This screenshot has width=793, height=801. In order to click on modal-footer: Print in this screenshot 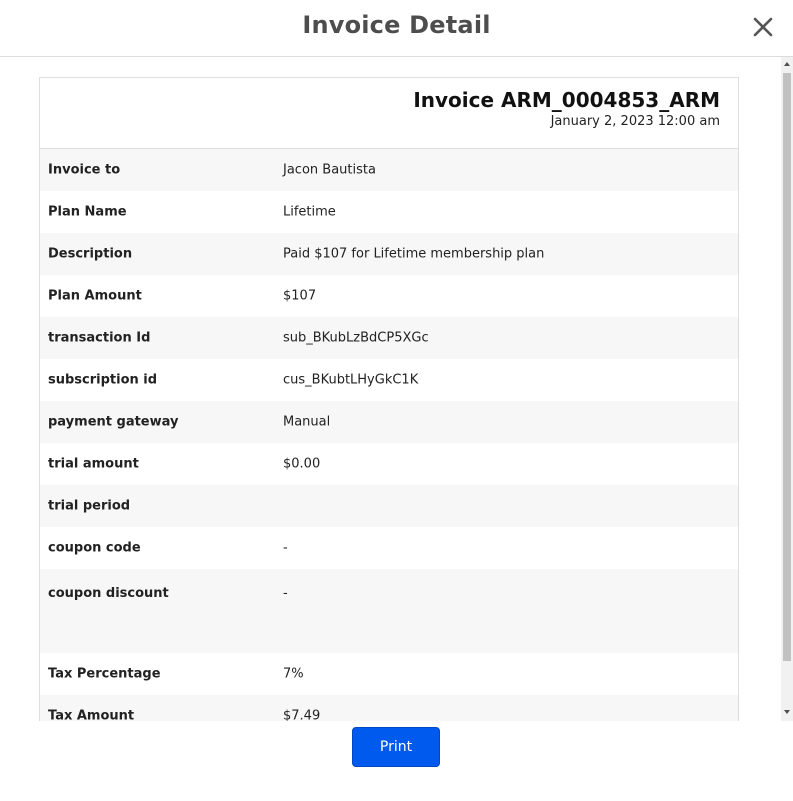, I will do `click(396, 761)`.